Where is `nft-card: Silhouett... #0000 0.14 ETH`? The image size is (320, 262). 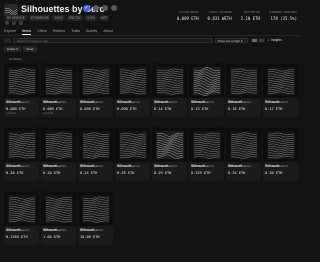 nft-card: Silhouett... #0000 0.14 ETH is located at coordinates (169, 90).